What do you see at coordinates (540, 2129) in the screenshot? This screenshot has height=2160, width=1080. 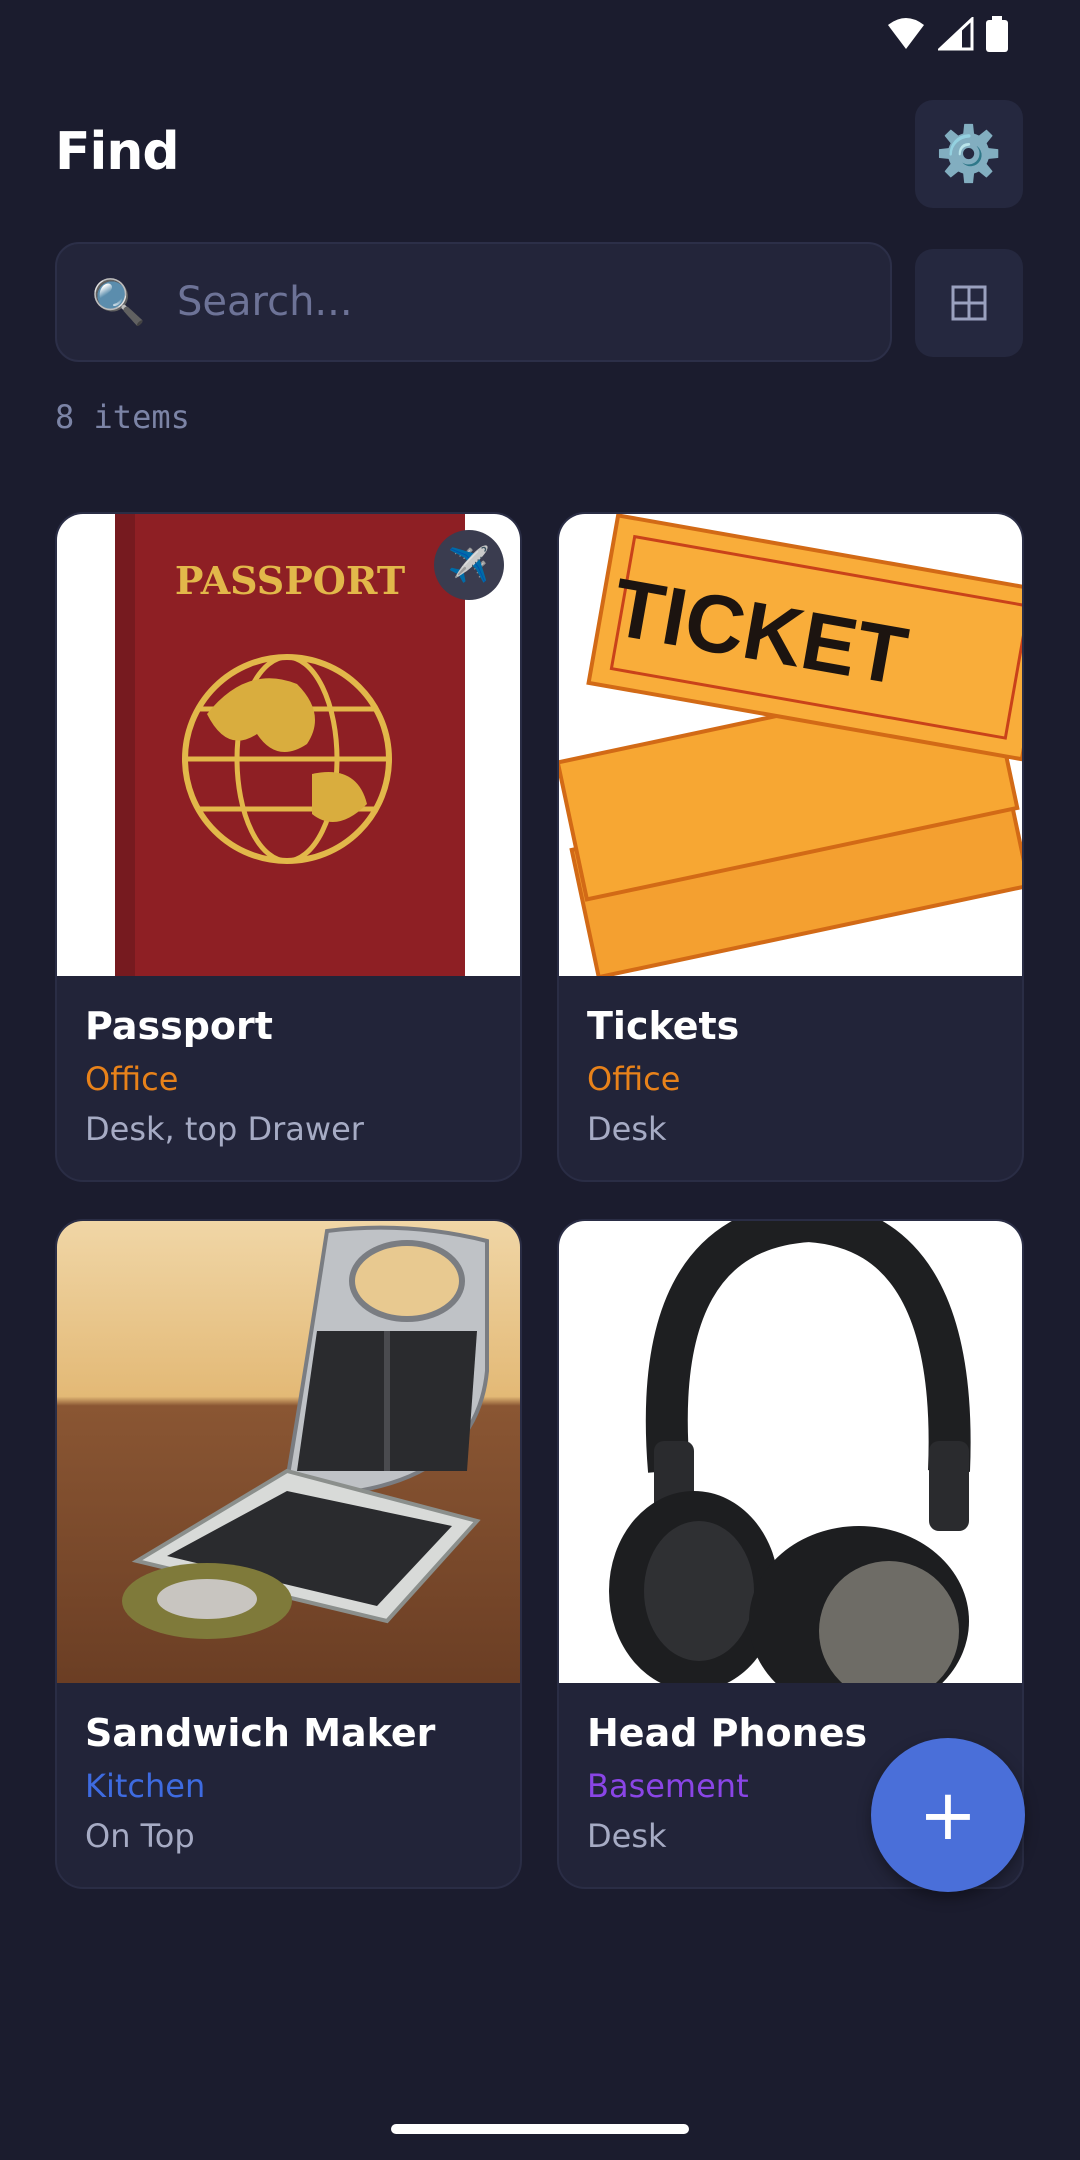 I see `home-indicator` at bounding box center [540, 2129].